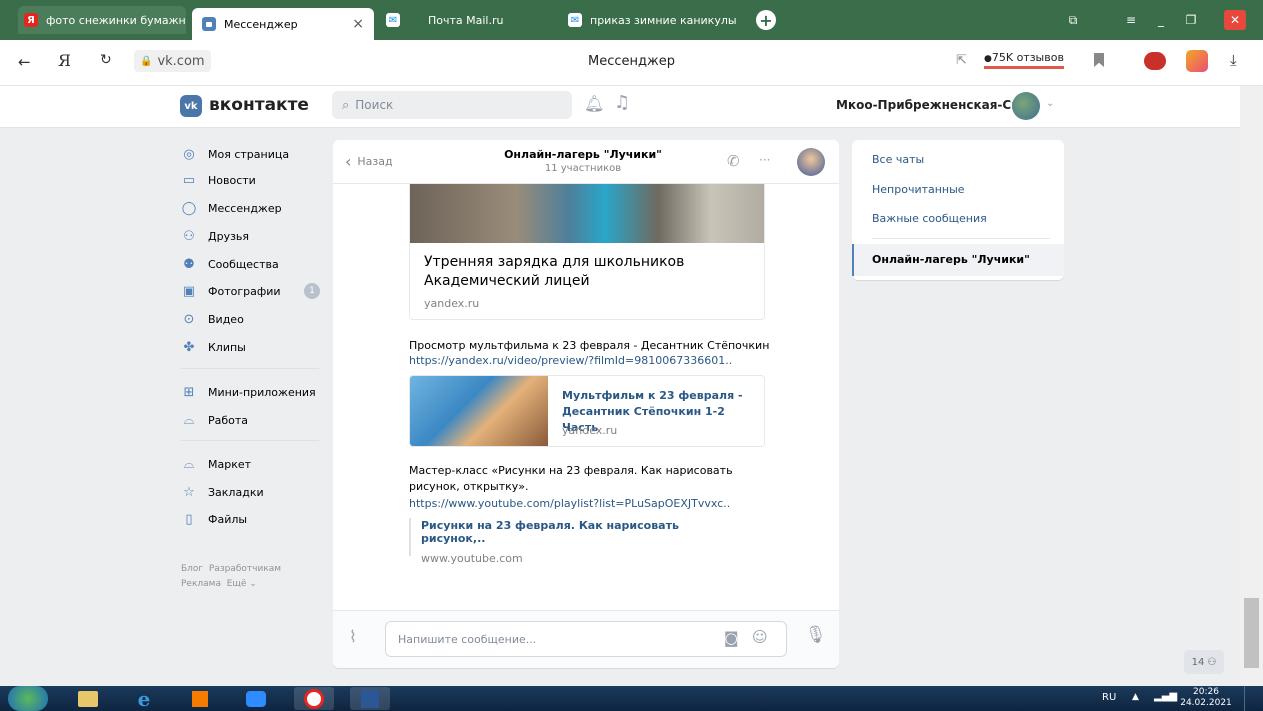 The width and height of the screenshot is (1263, 711). I want to click on footer-link-blog: Блог, so click(192, 569).